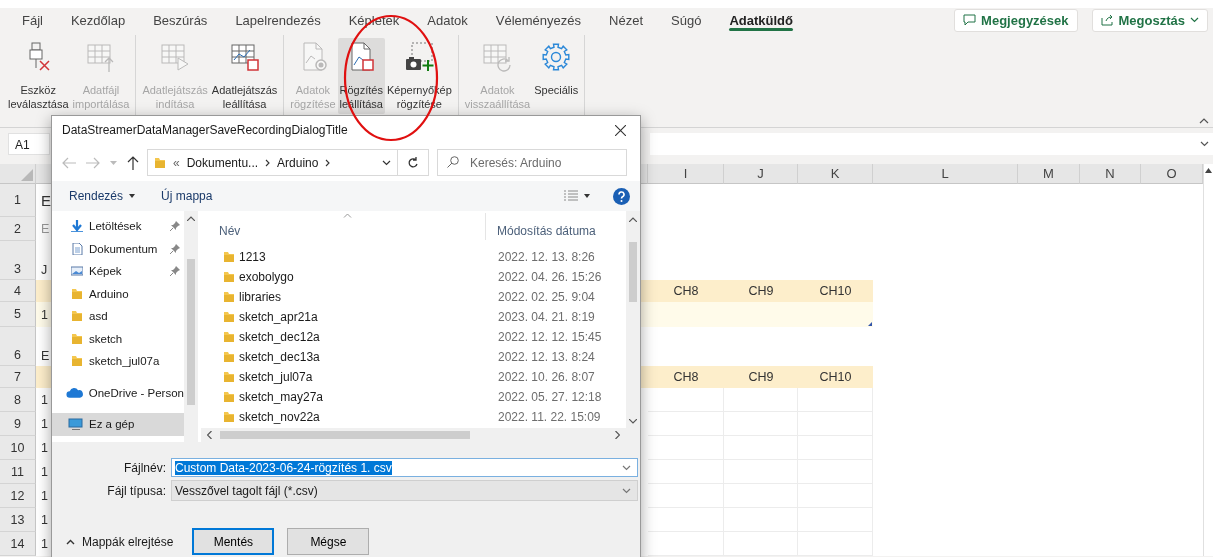  I want to click on row-number: 6, so click(18, 346).